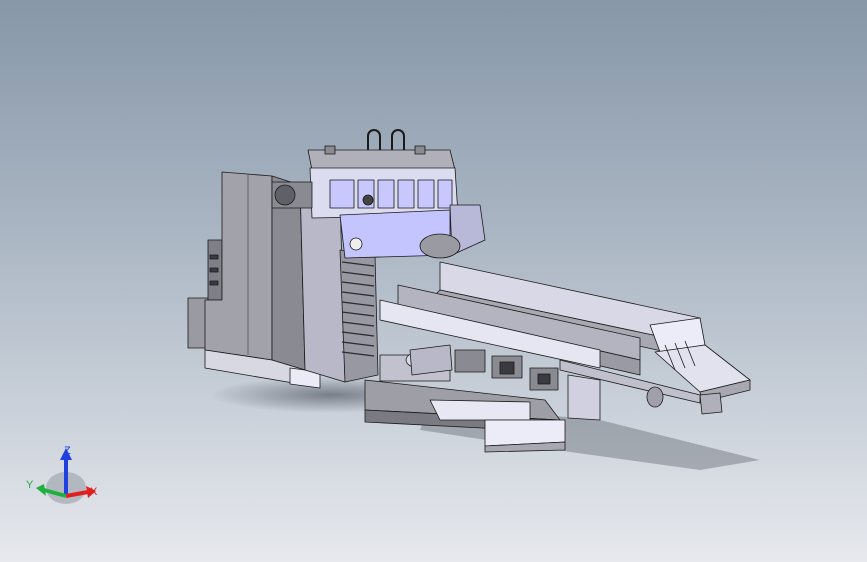 This screenshot has height=562, width=867. I want to click on right-pedestal, so click(584, 397).